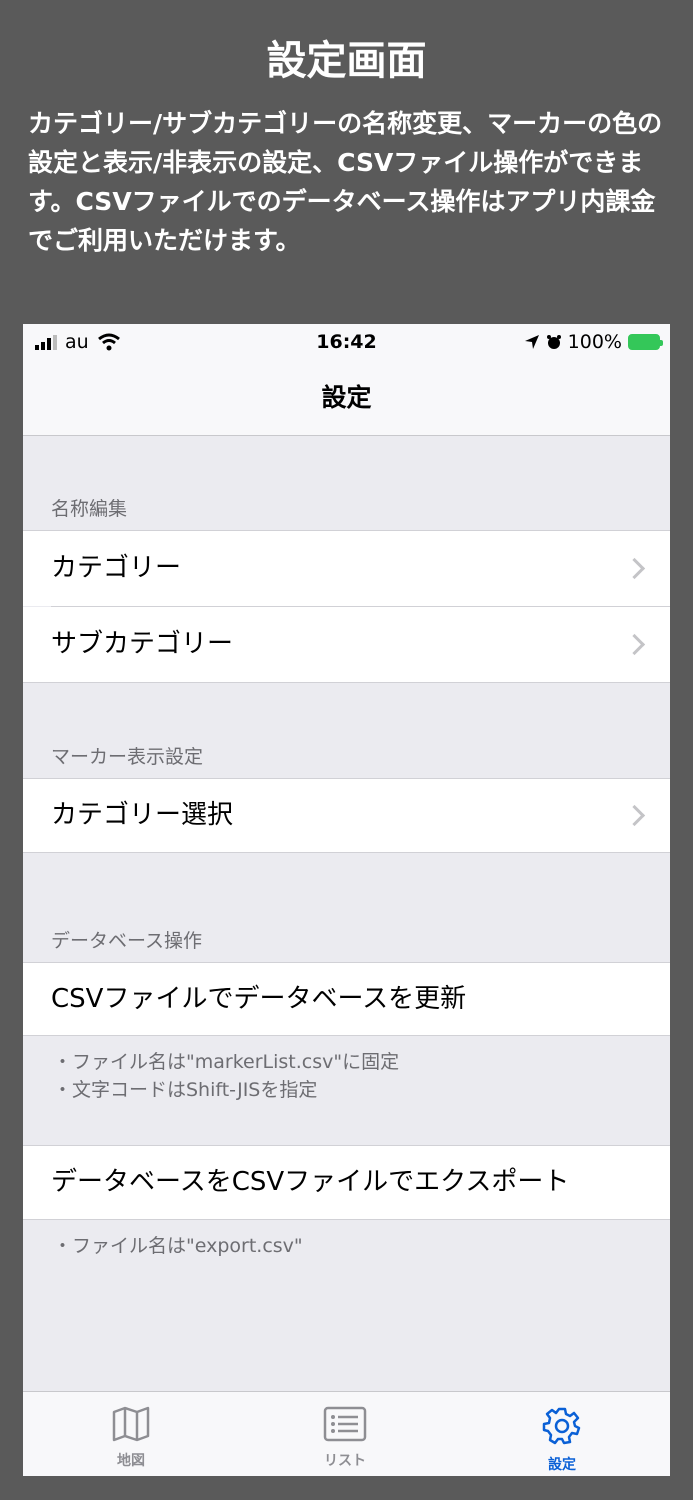  I want to click on tab-list-label: リスト, so click(345, 1461).